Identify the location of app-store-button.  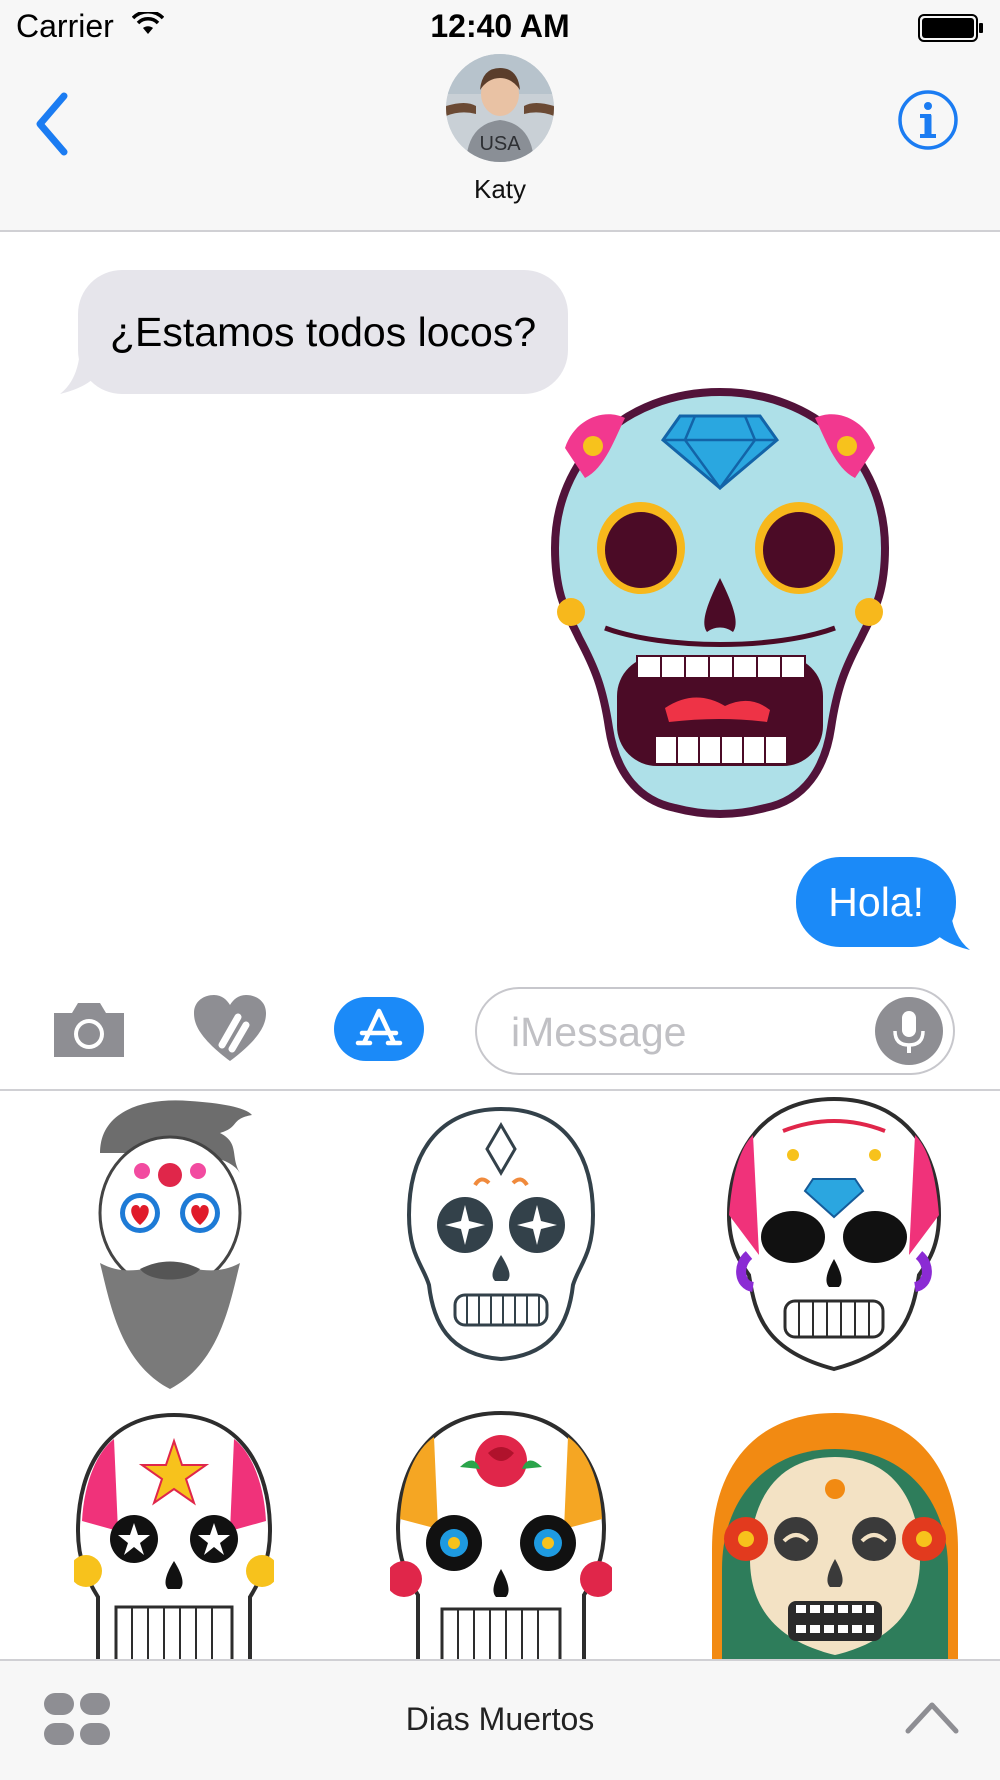
(379, 1029).